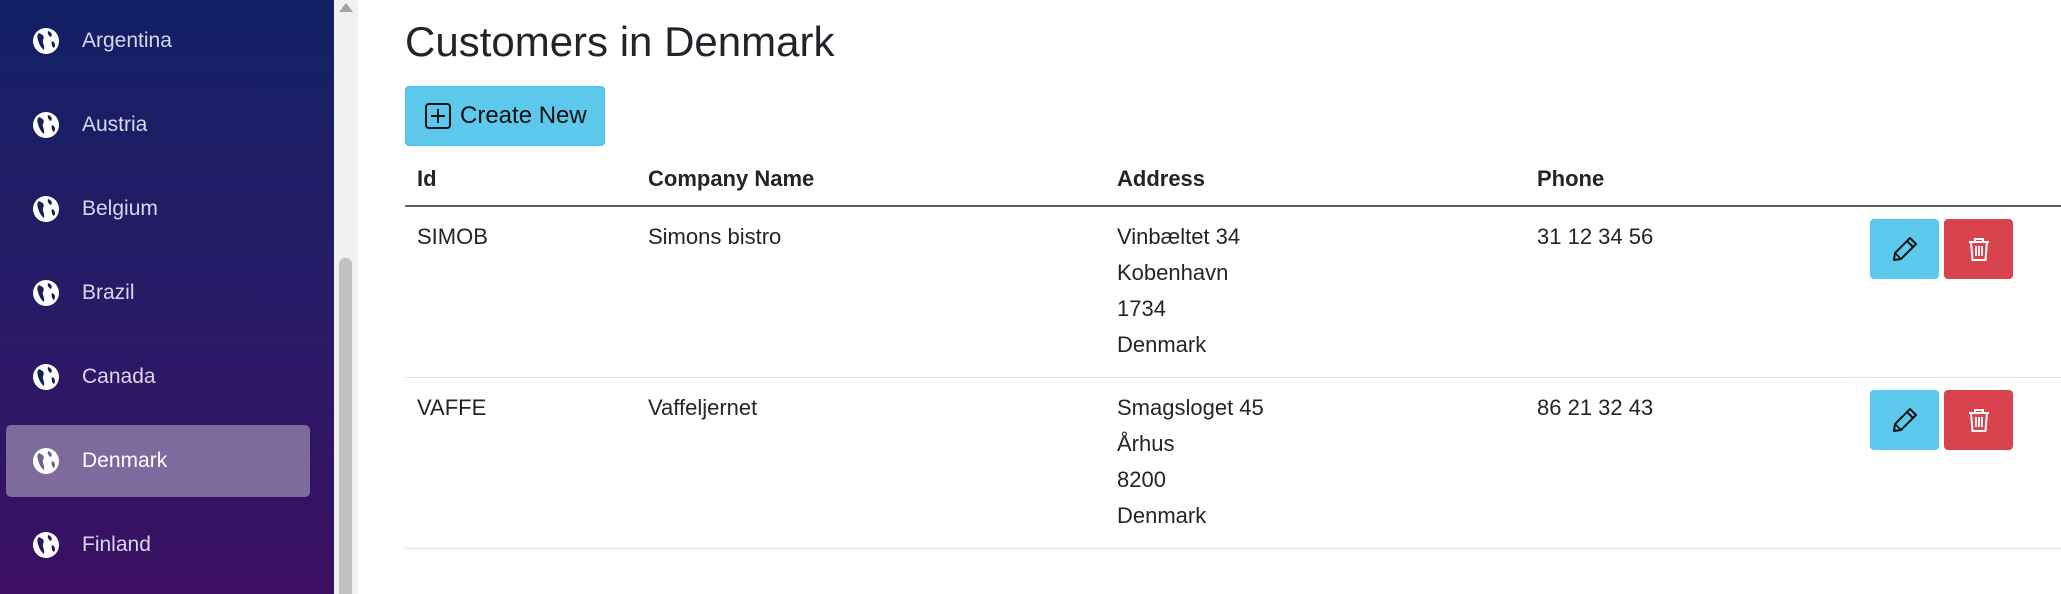 The image size is (2061, 594). I want to click on sidebar-item-label: Argentina, so click(127, 40).